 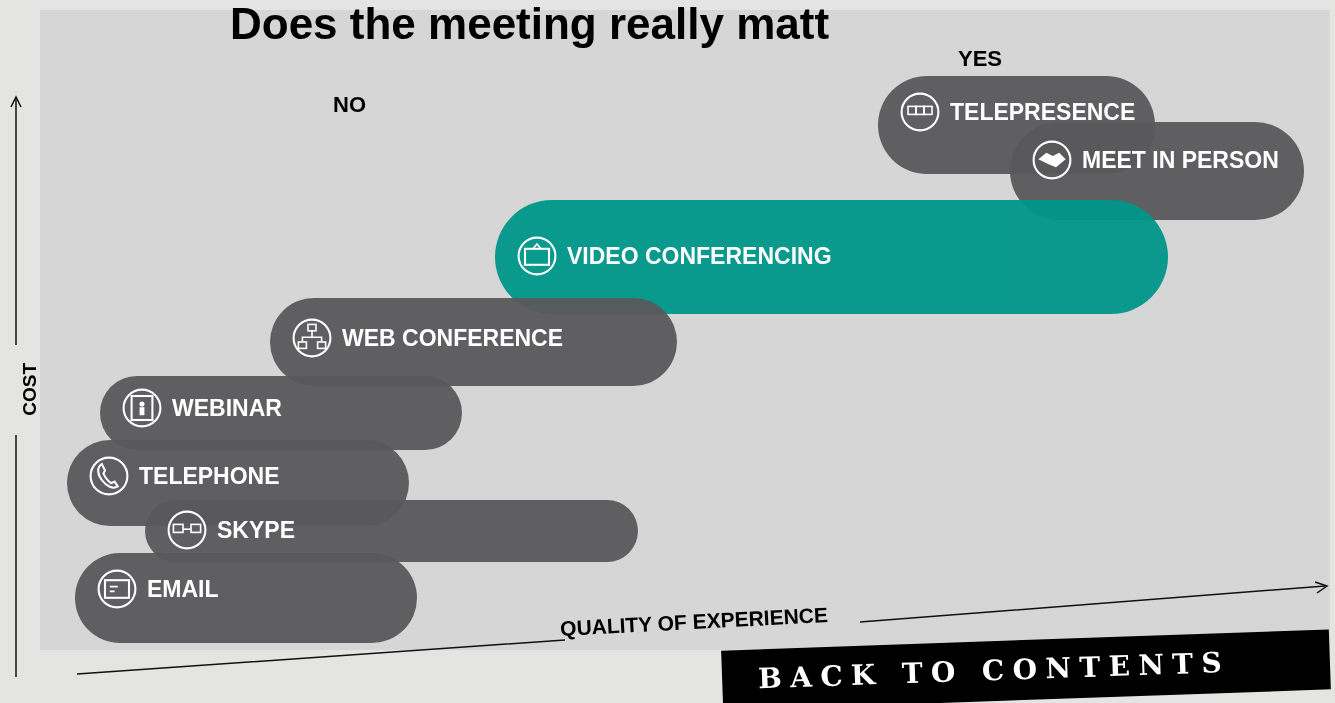 What do you see at coordinates (256, 530) in the screenshot?
I see `option-label: SKYPE` at bounding box center [256, 530].